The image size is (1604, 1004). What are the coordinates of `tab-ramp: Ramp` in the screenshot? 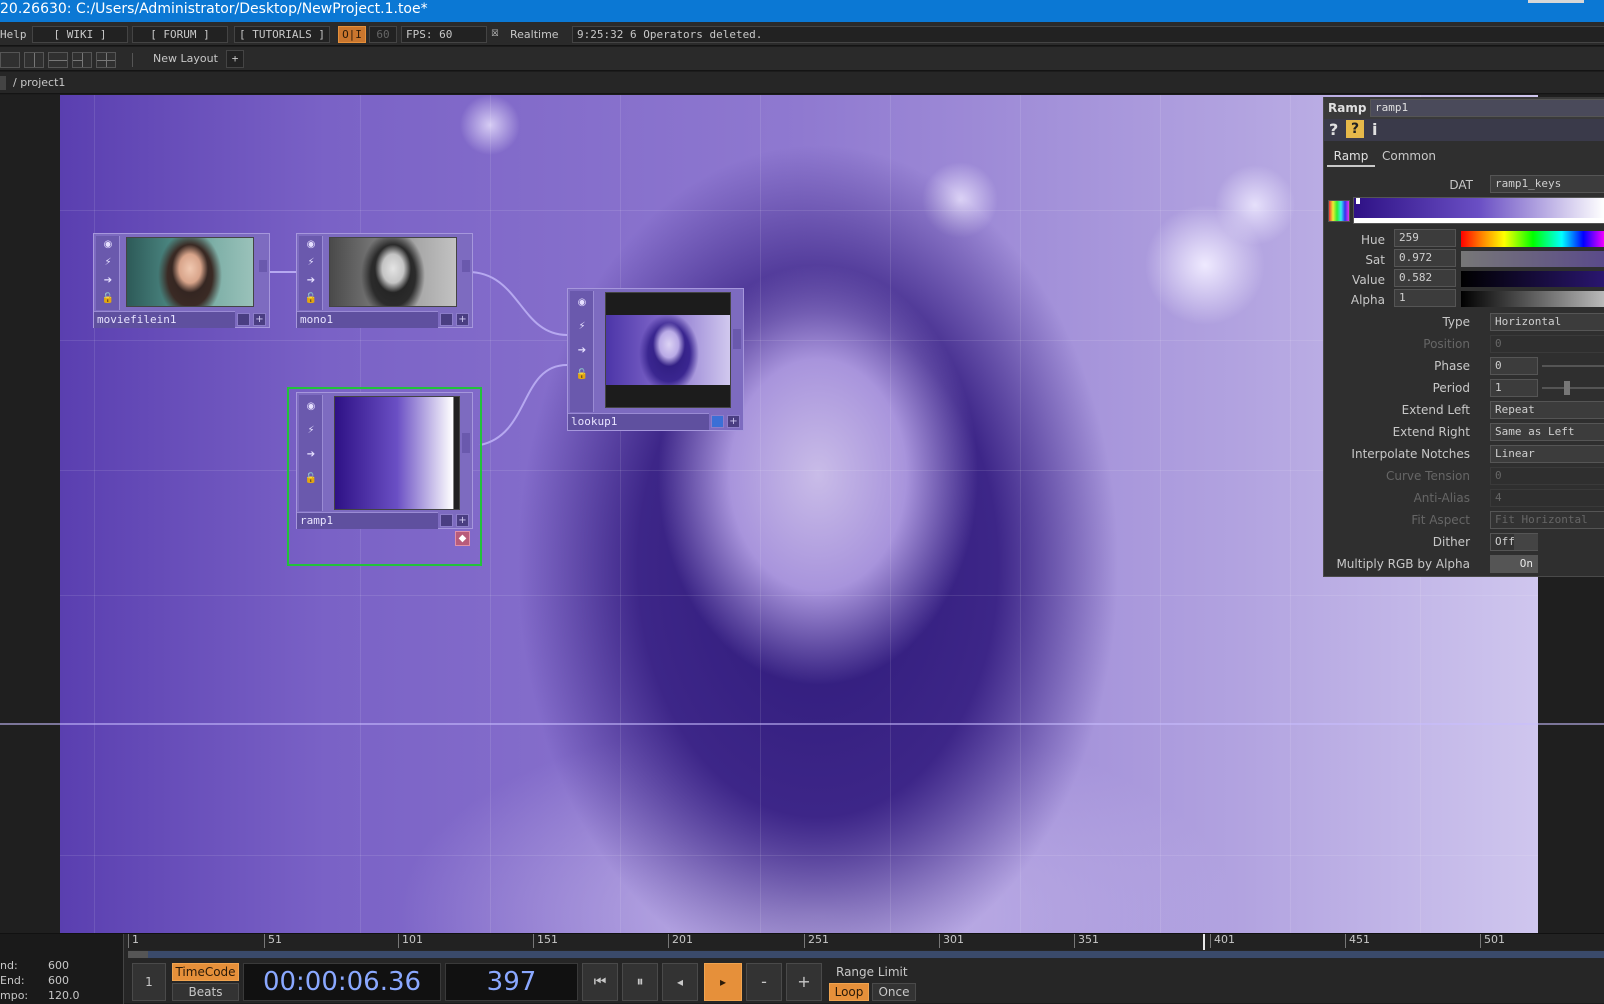 It's located at (1351, 157).